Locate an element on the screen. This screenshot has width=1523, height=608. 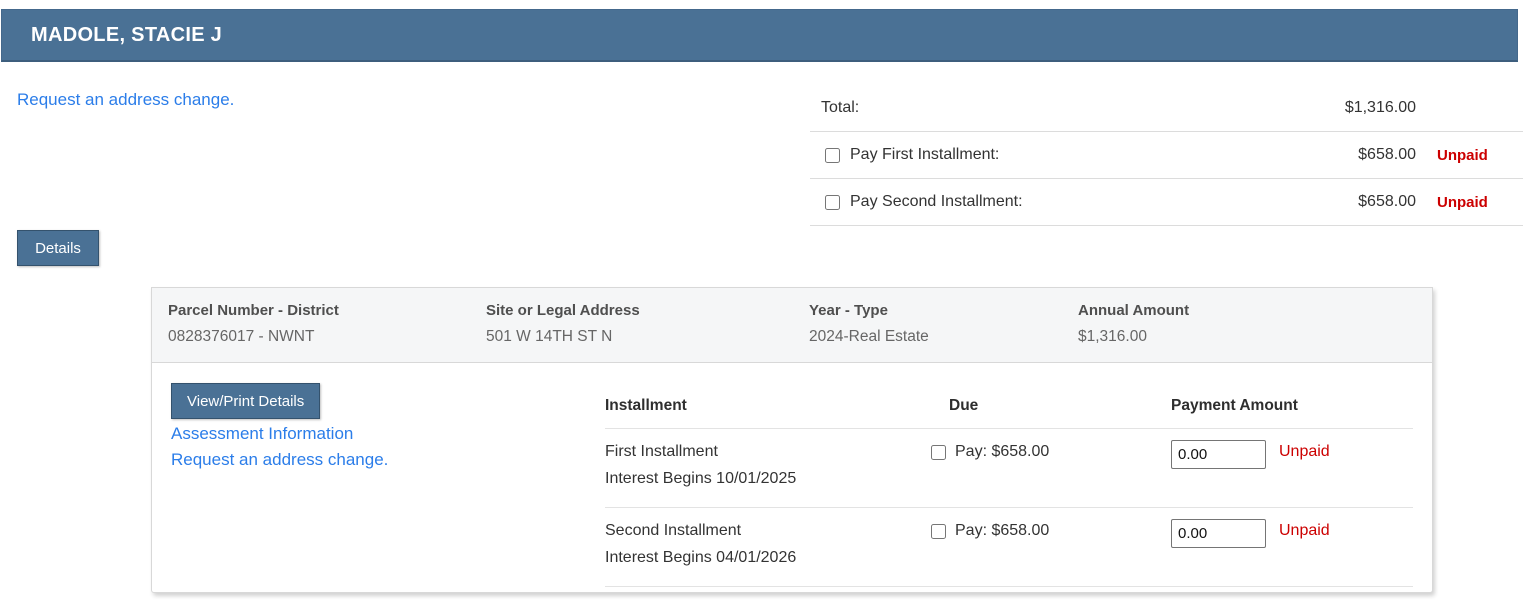
site-address-column: Site or Legal Address 501 W 14TH ST N is located at coordinates (647, 332).